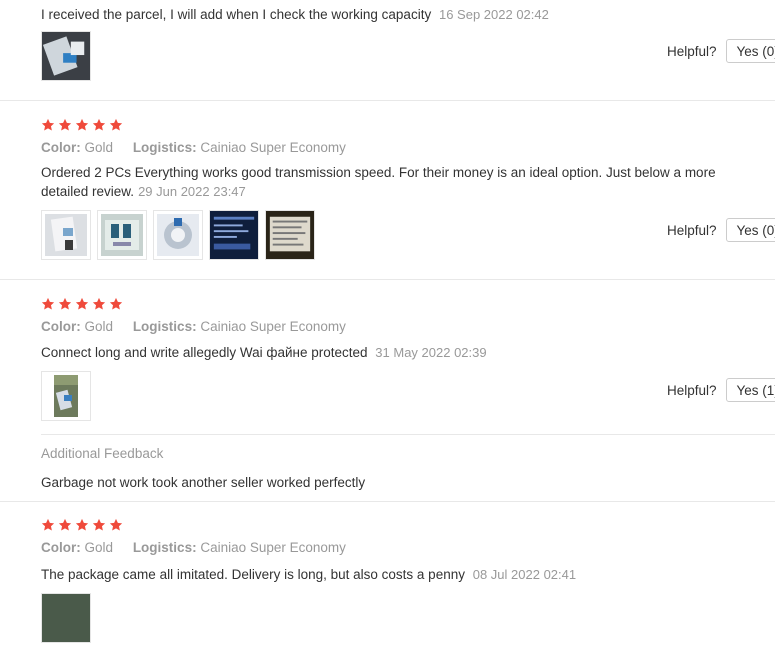  Describe the element at coordinates (431, 352) in the screenshot. I see `review-date: 31 May 2022 02:39` at that location.